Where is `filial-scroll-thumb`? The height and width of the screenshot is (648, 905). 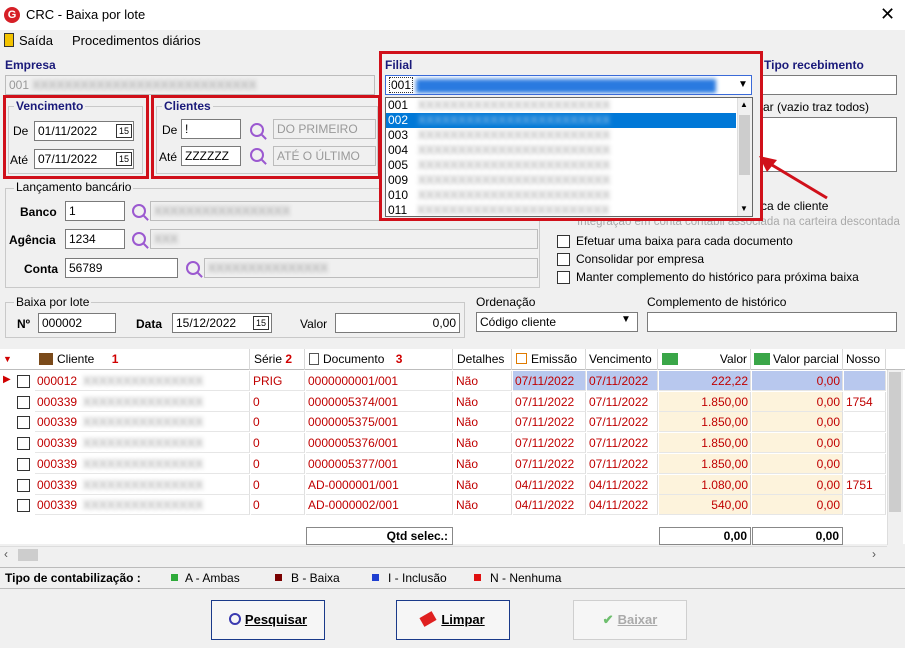
filial-scroll-thumb is located at coordinates (744, 145).